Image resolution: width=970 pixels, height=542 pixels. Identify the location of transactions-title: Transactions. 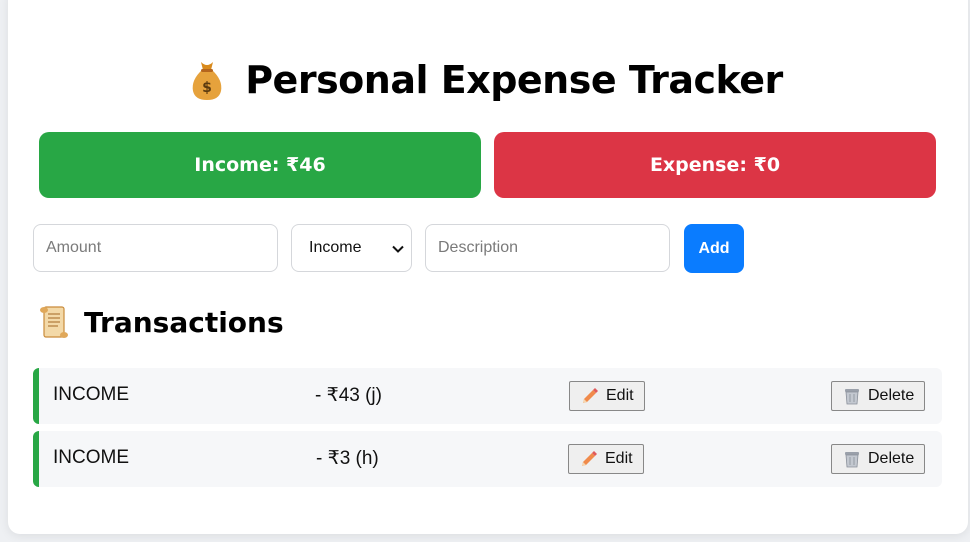
(184, 322).